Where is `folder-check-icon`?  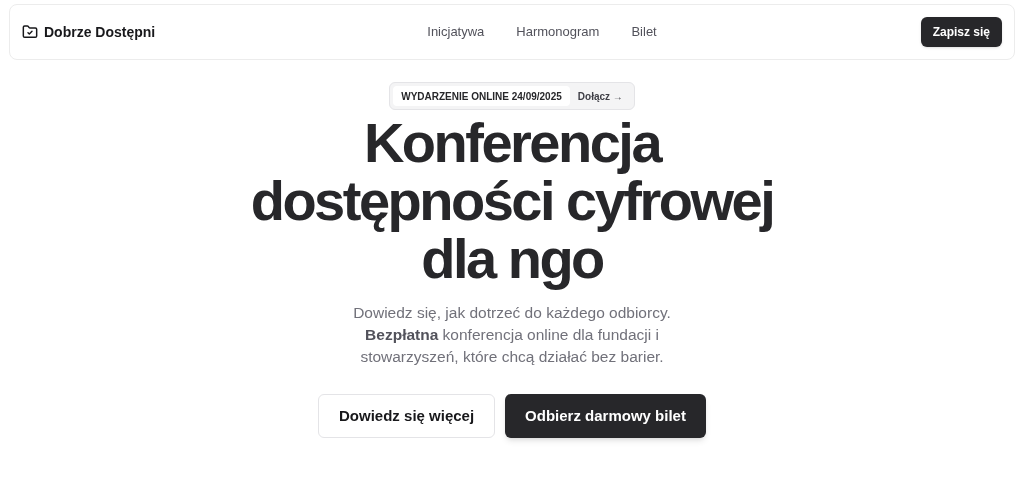
folder-check-icon is located at coordinates (30, 32).